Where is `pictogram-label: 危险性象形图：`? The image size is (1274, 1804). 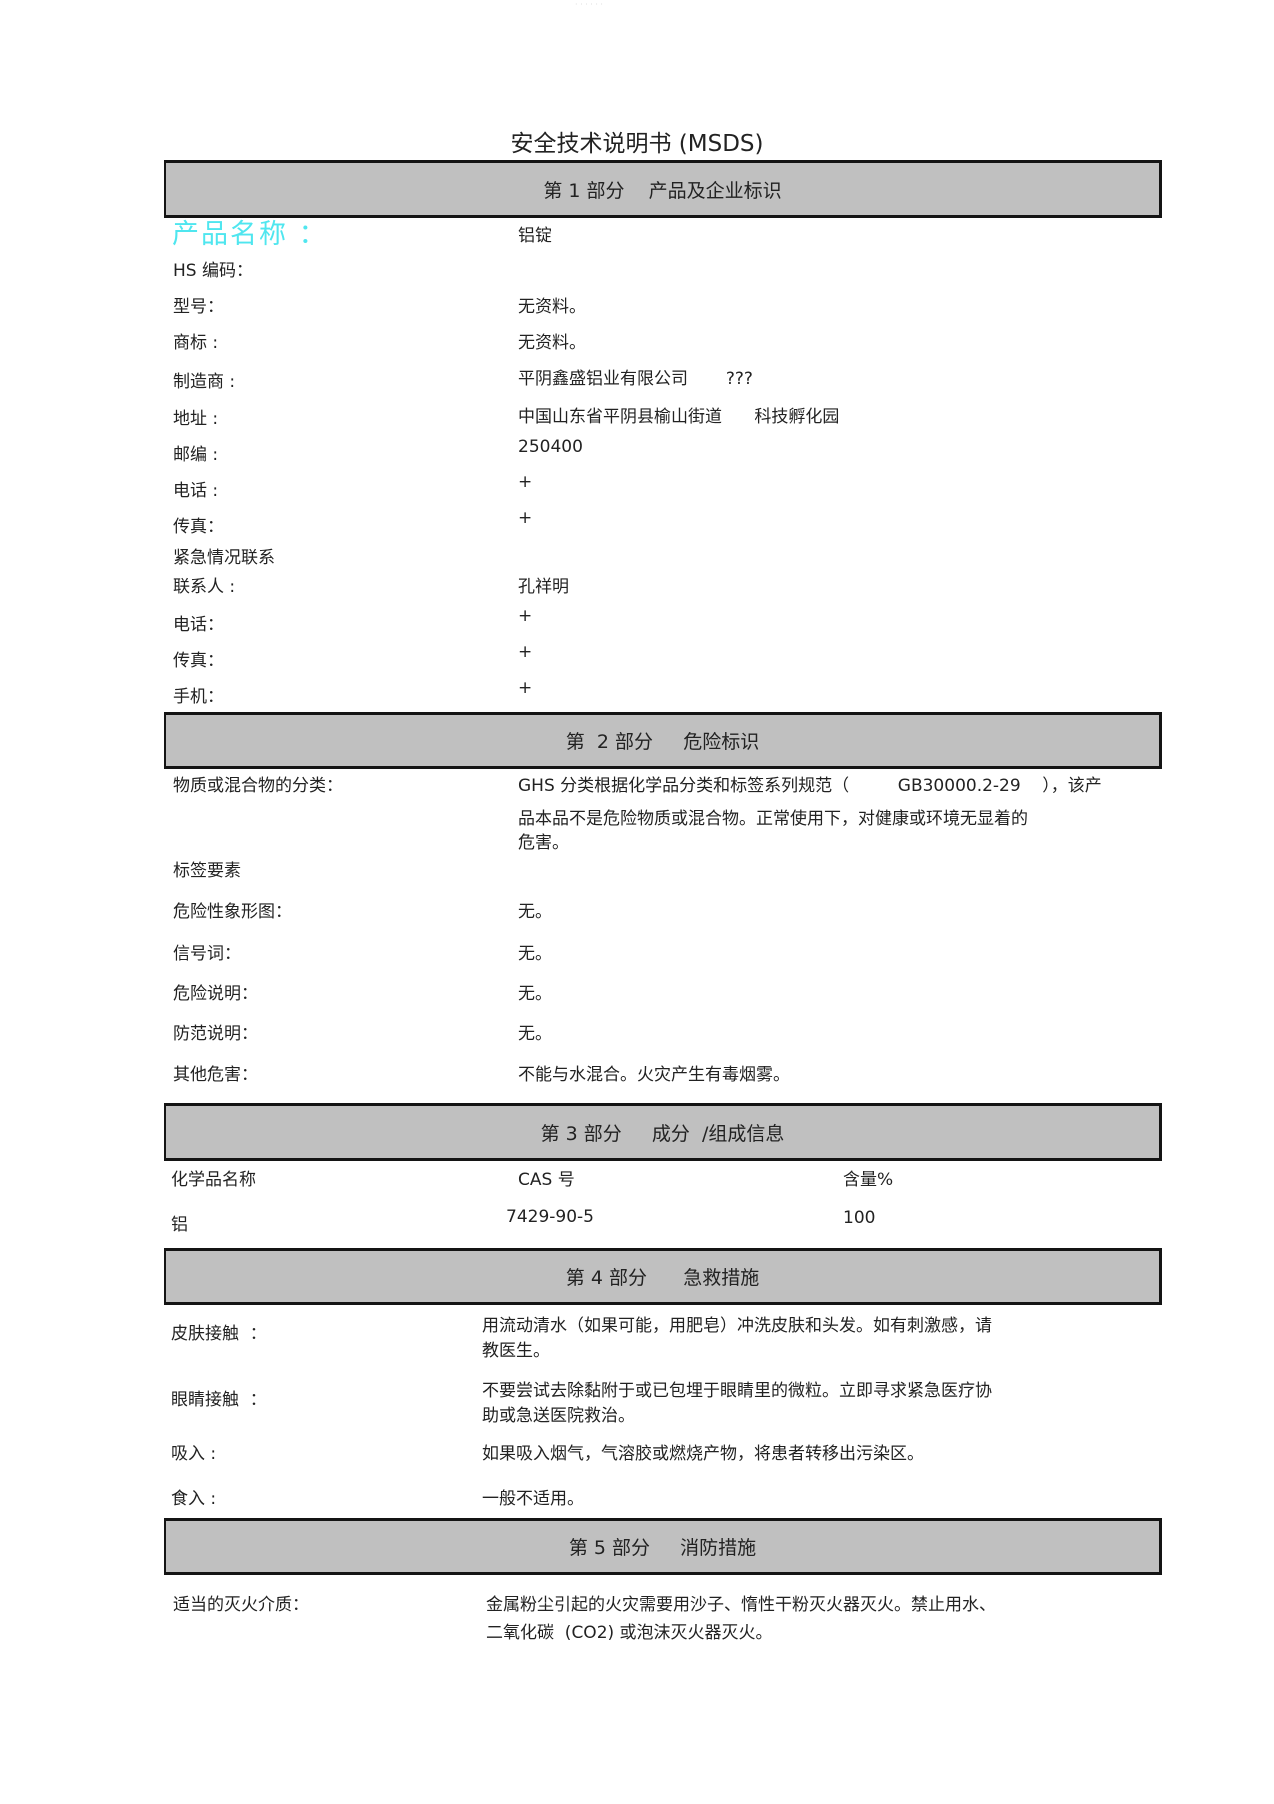
pictogram-label: 危险性象形图： is located at coordinates (232, 912).